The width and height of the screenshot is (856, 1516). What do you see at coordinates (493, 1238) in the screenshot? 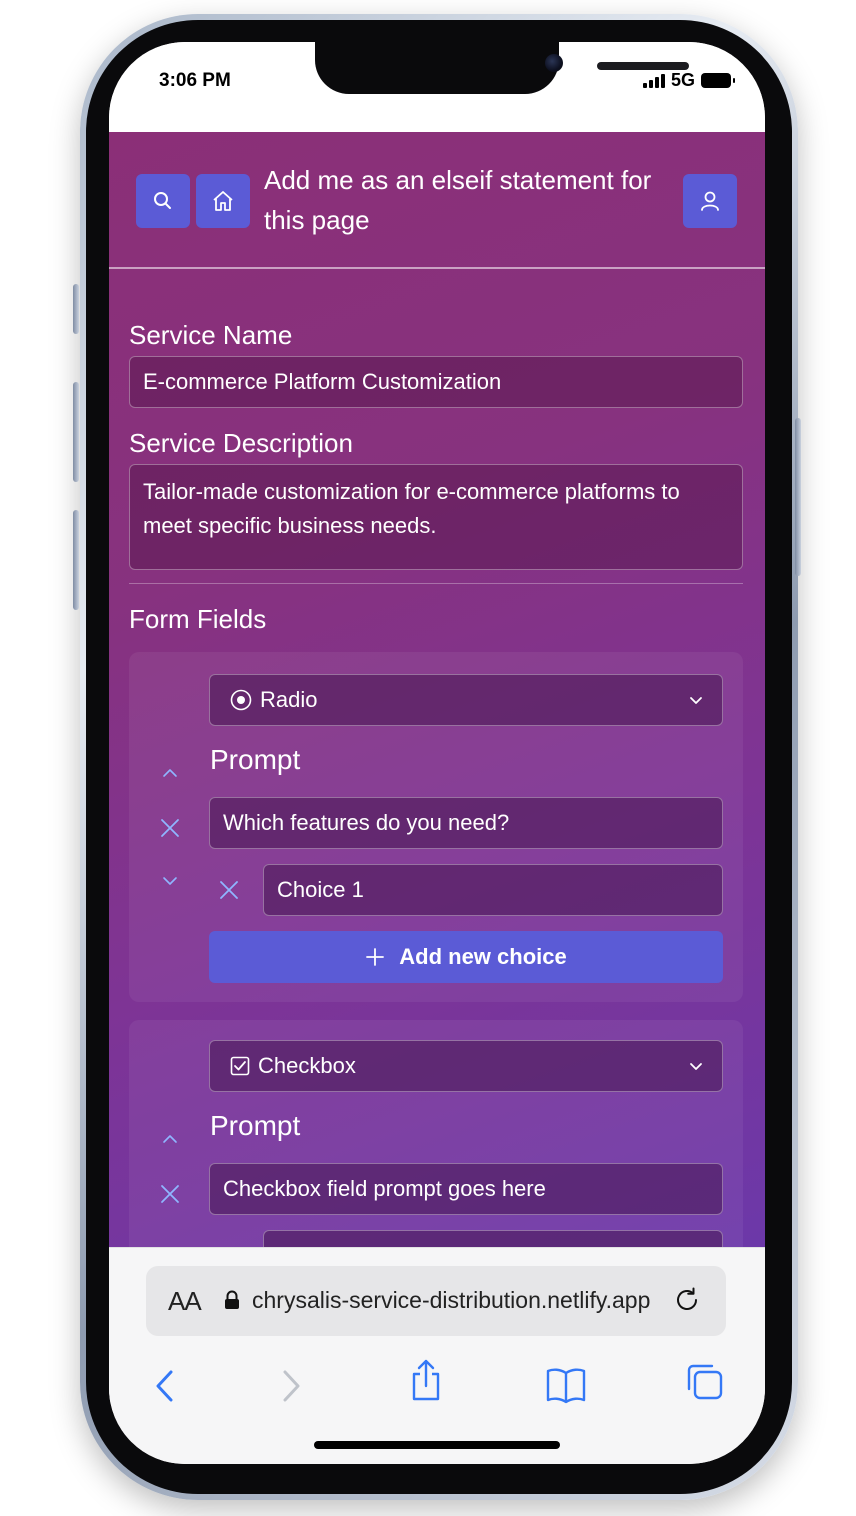
I see `choice-input` at bounding box center [493, 1238].